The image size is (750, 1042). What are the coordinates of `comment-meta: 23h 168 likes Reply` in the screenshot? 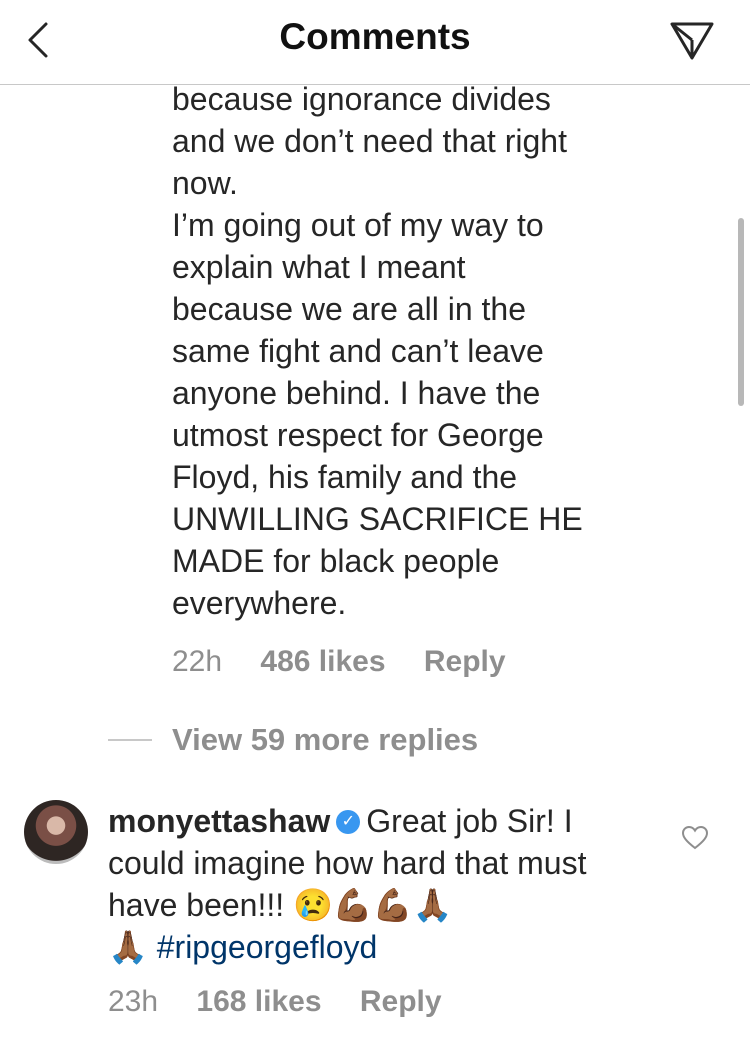 It's located at (290, 1002).